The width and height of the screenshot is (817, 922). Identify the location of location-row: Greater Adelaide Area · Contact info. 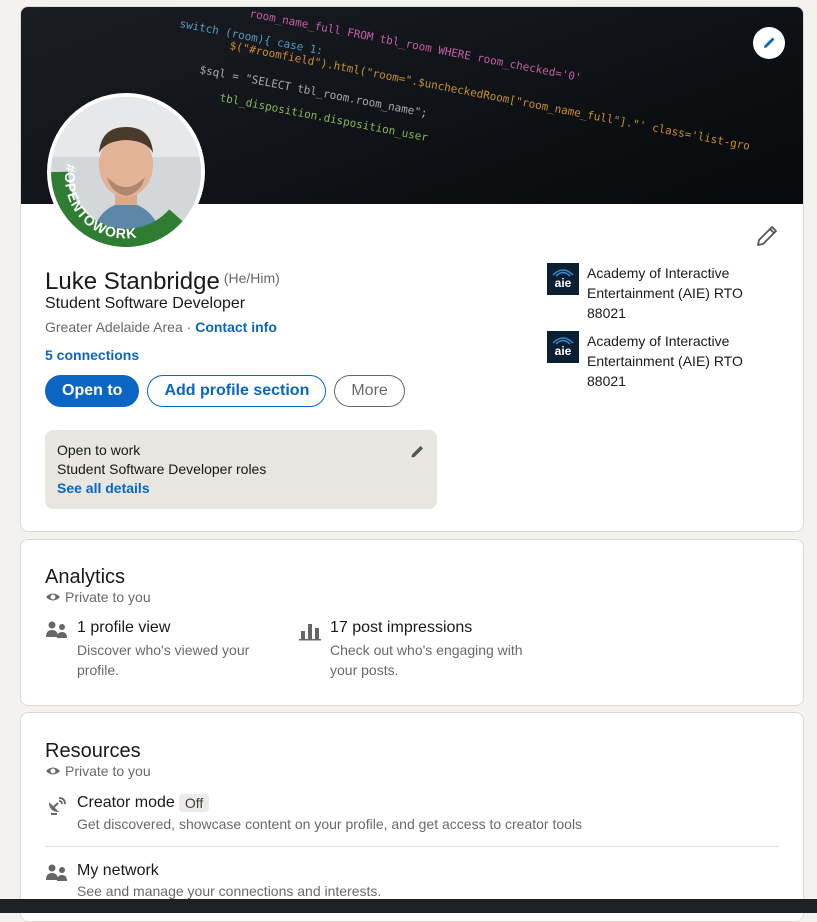
(161, 327).